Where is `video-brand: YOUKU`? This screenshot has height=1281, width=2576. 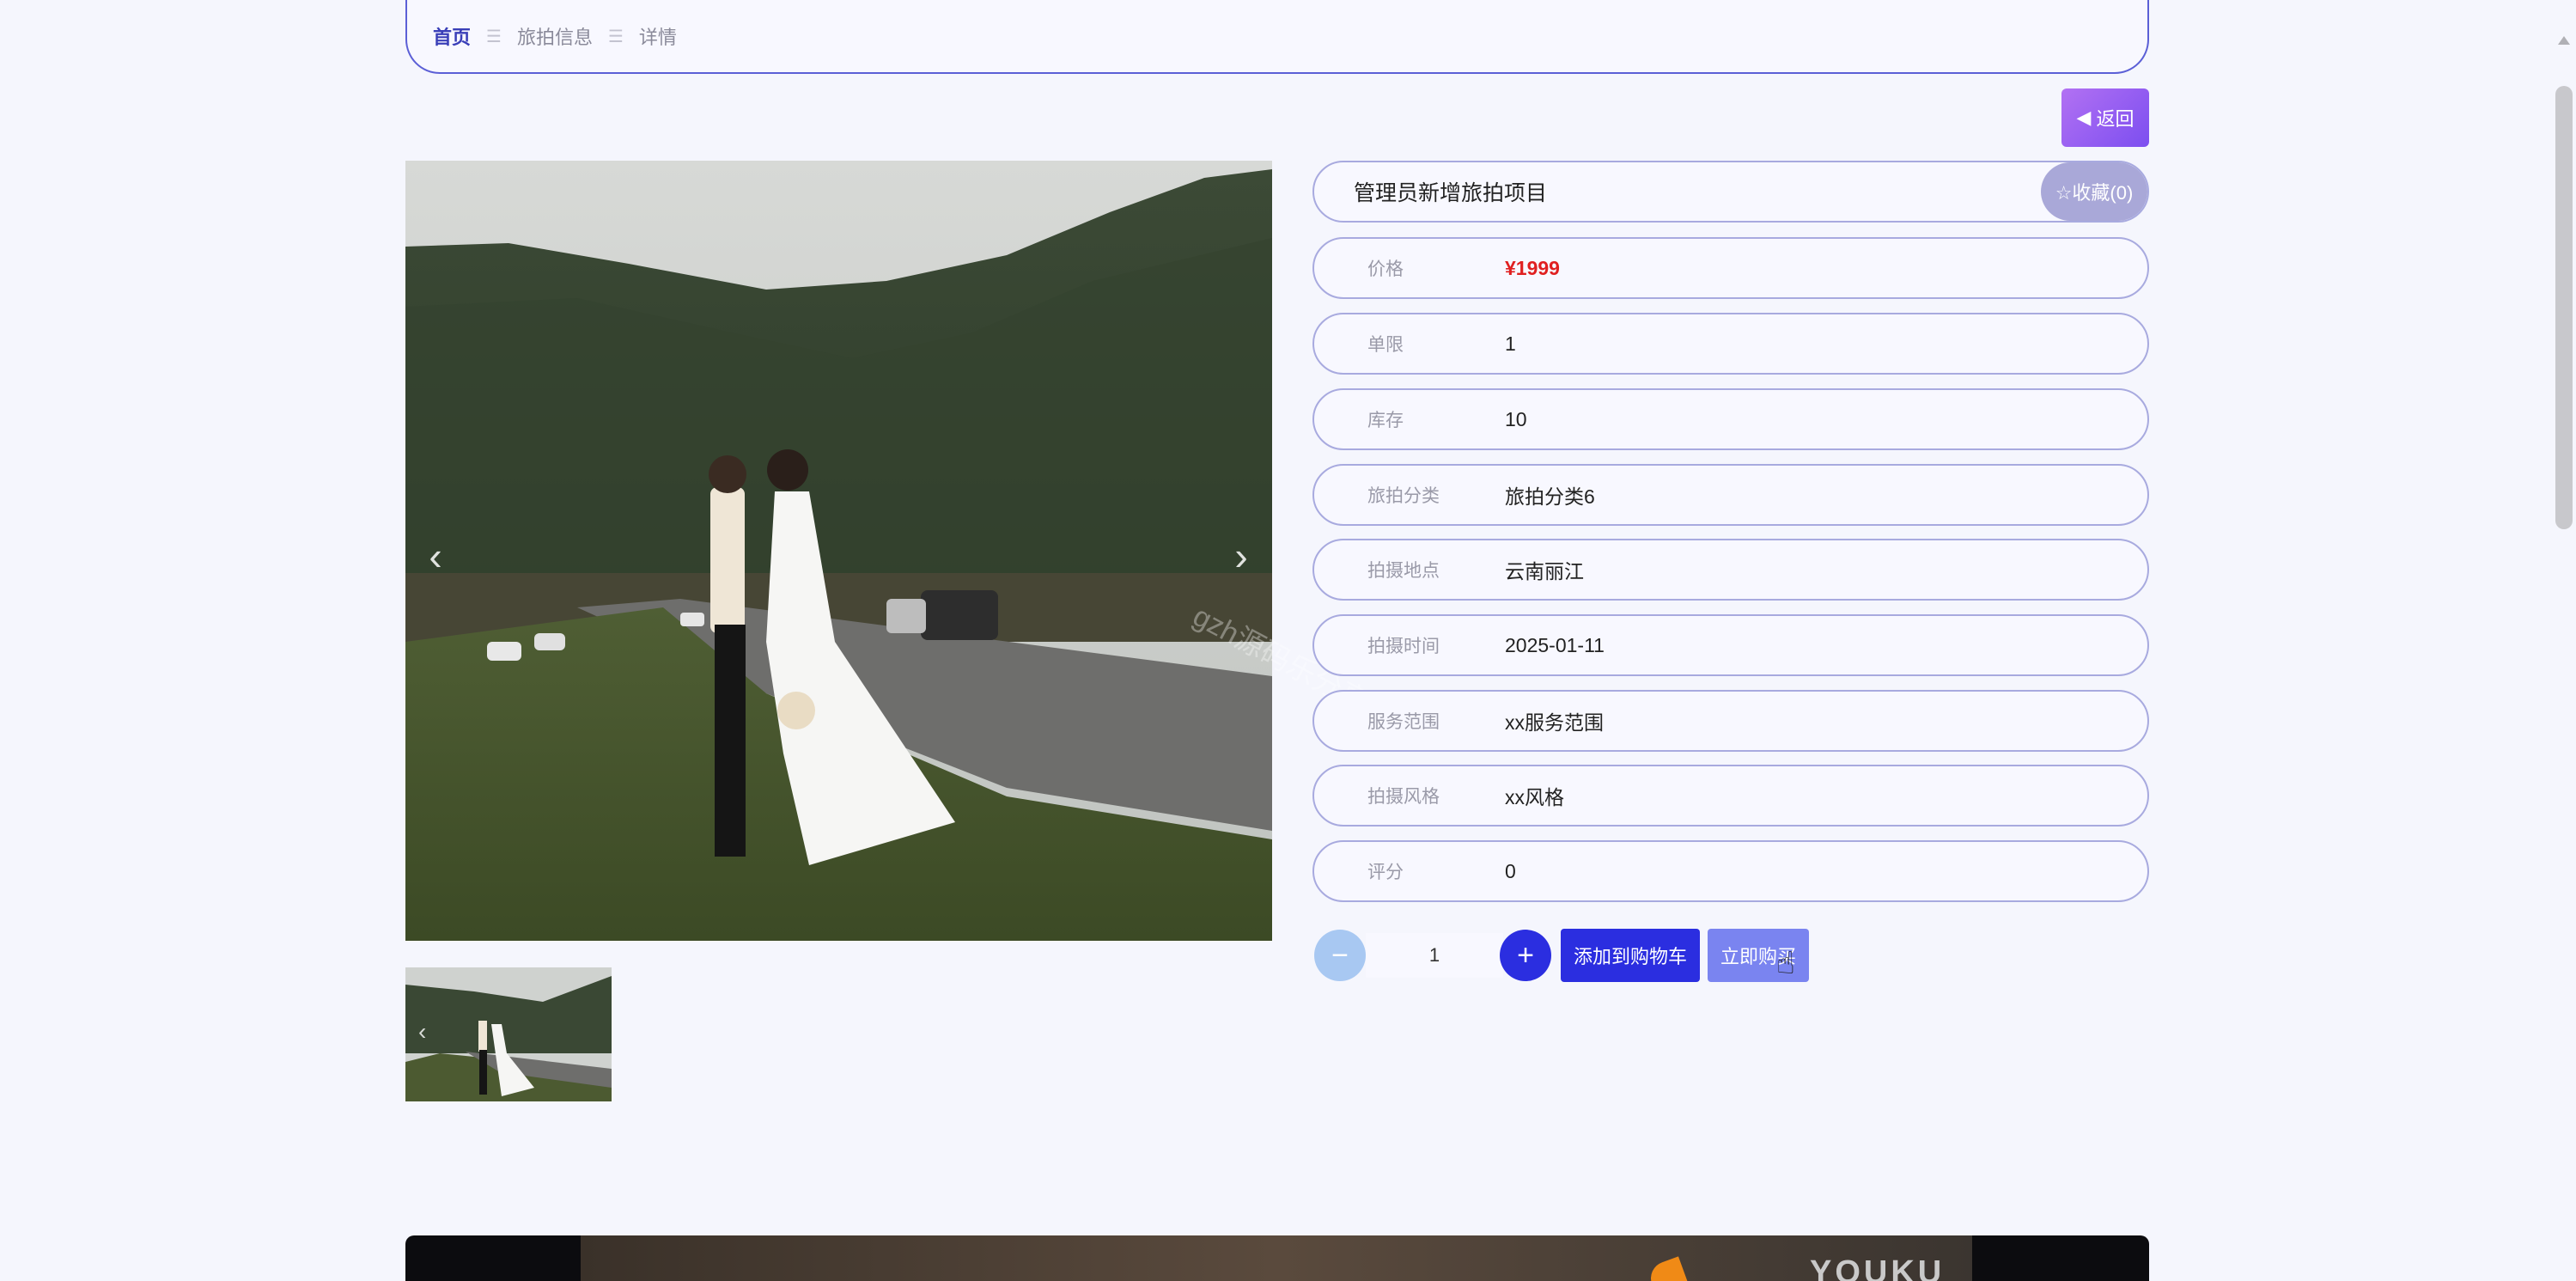
video-brand: YOUKU is located at coordinates (1878, 1267).